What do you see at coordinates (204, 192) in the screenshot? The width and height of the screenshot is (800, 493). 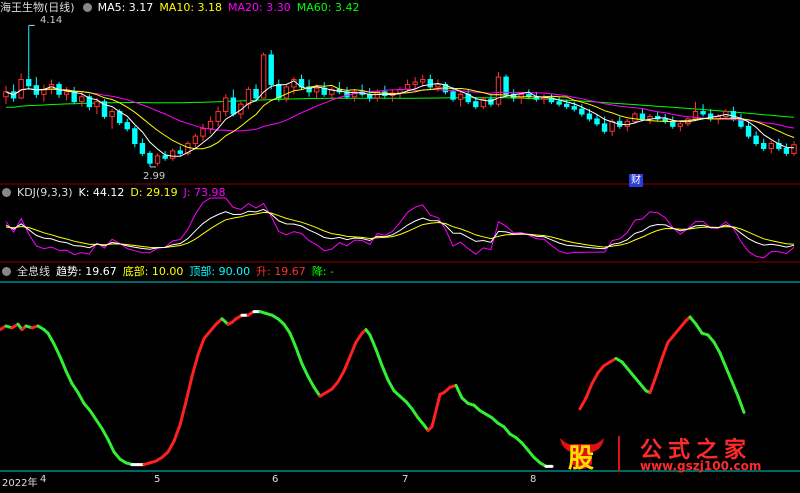 I see `j-label: J: 73.98` at bounding box center [204, 192].